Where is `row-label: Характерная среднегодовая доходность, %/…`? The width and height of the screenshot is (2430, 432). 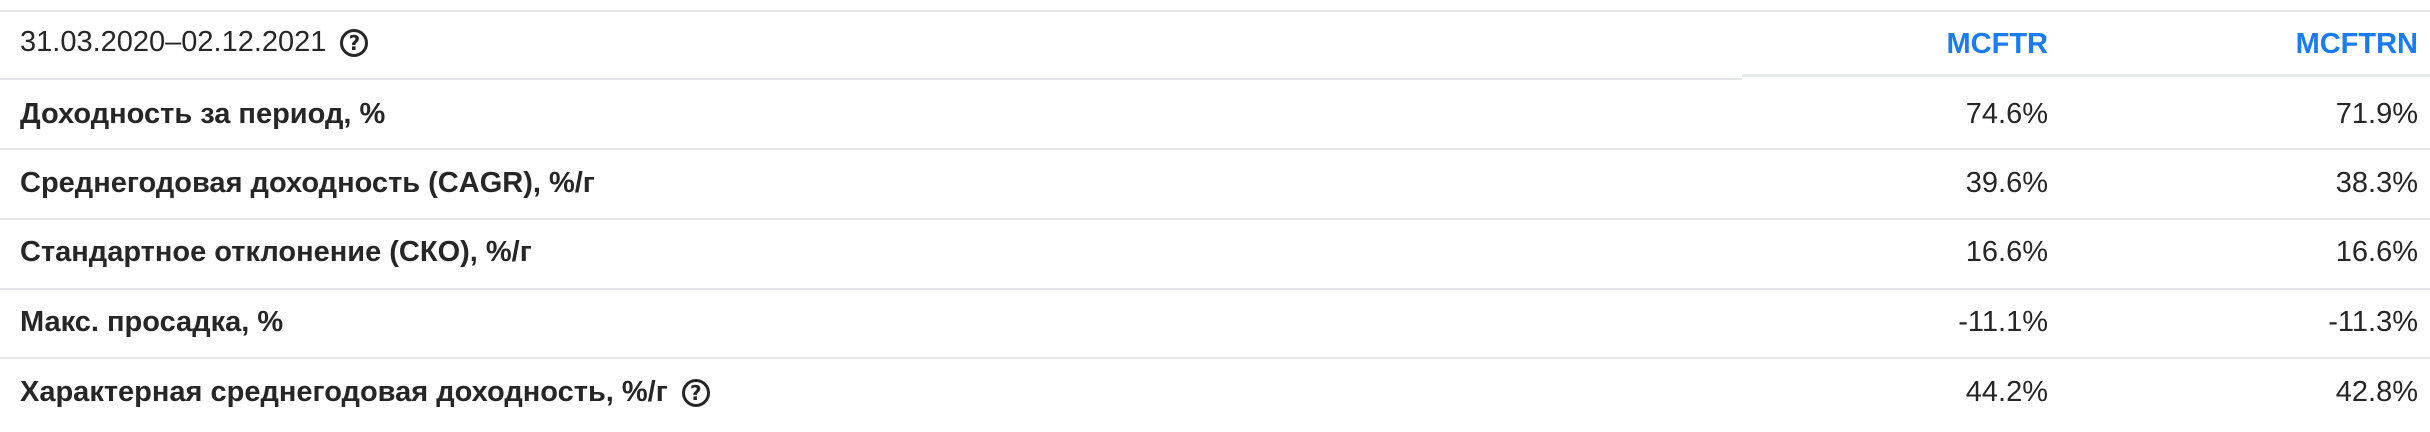 row-label: Характерная среднегодовая доходность, %/… is located at coordinates (365, 392).